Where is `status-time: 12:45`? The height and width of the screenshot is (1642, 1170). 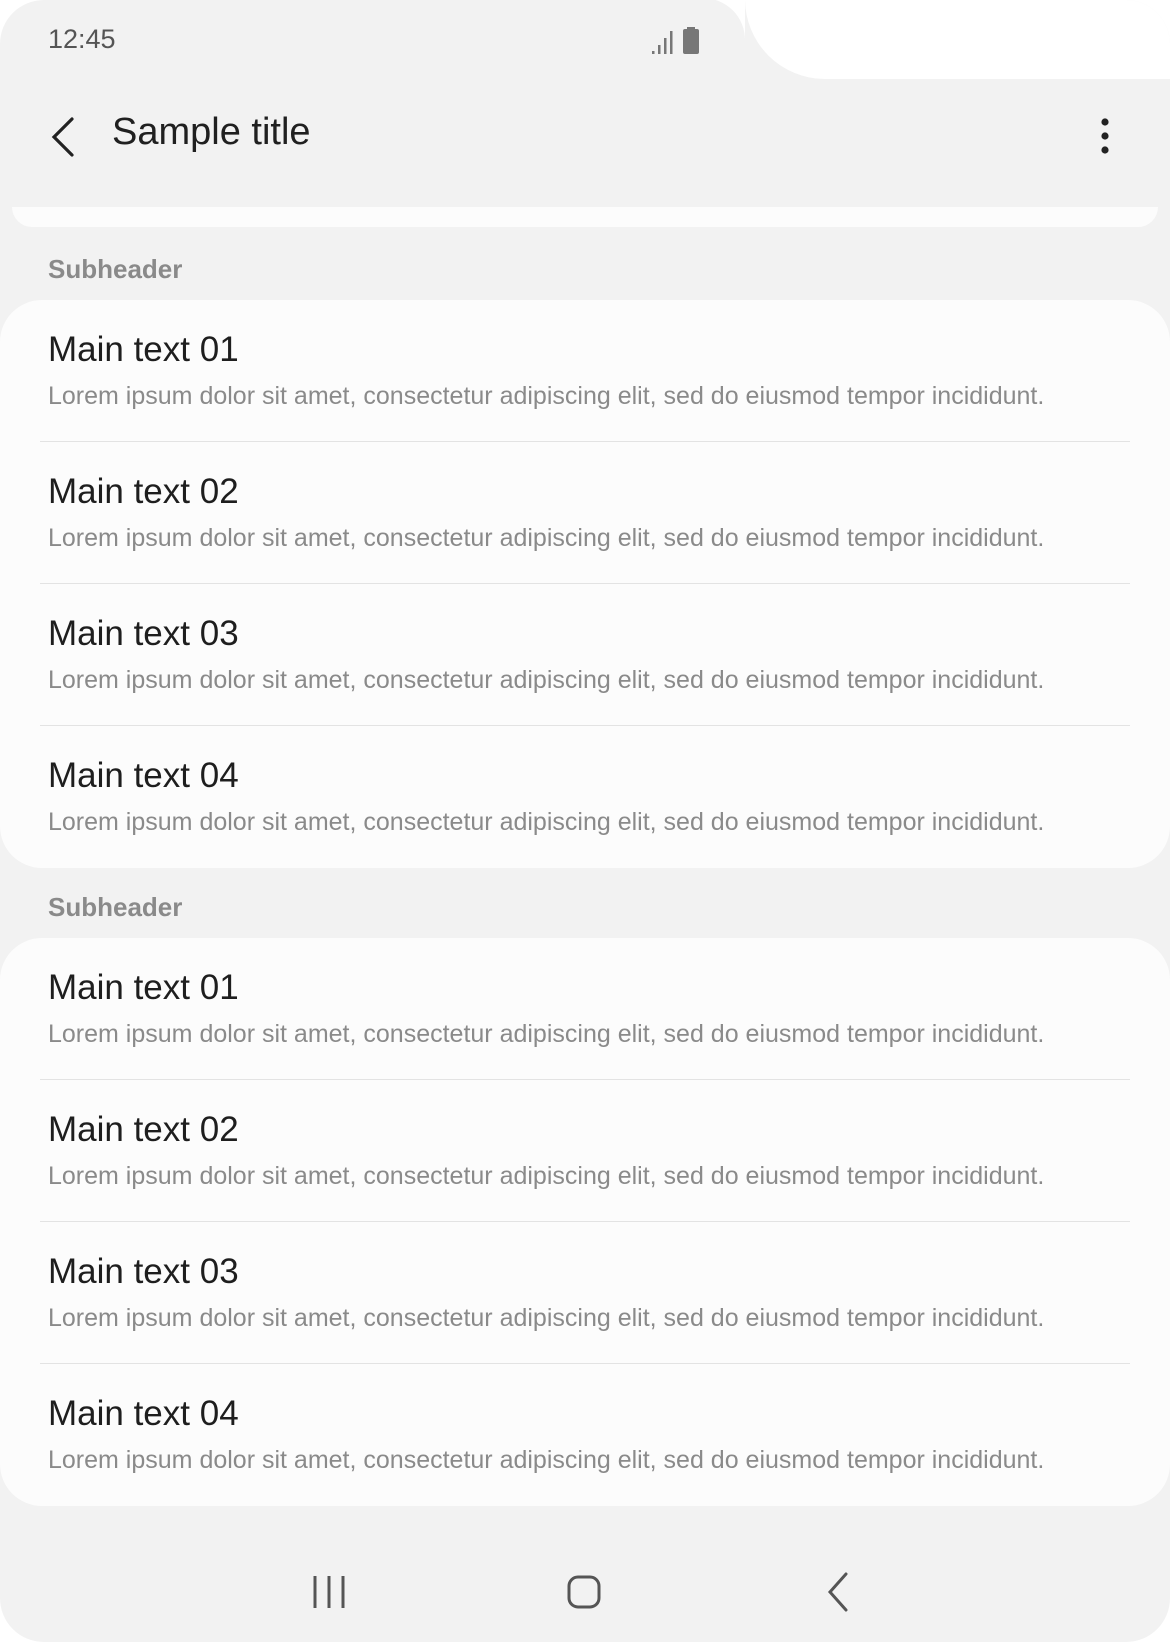
status-time: 12:45 is located at coordinates (82, 39).